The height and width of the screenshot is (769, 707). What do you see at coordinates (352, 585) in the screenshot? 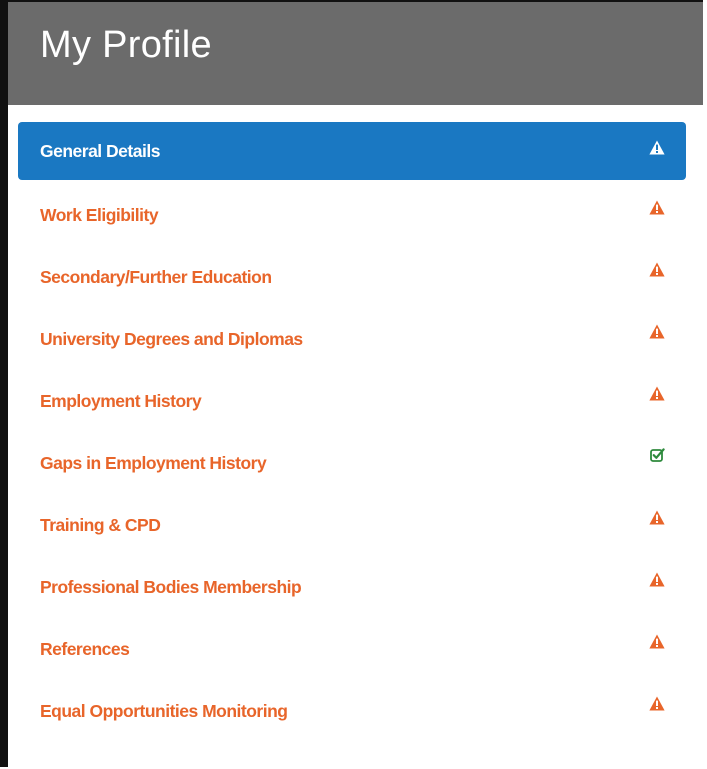
I see `menu-item-professional-bodies-membership: Professional Bodies Membership` at bounding box center [352, 585].